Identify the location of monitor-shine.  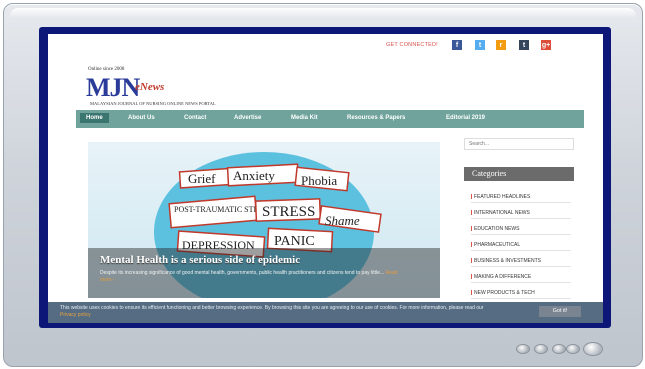
(323, 13).